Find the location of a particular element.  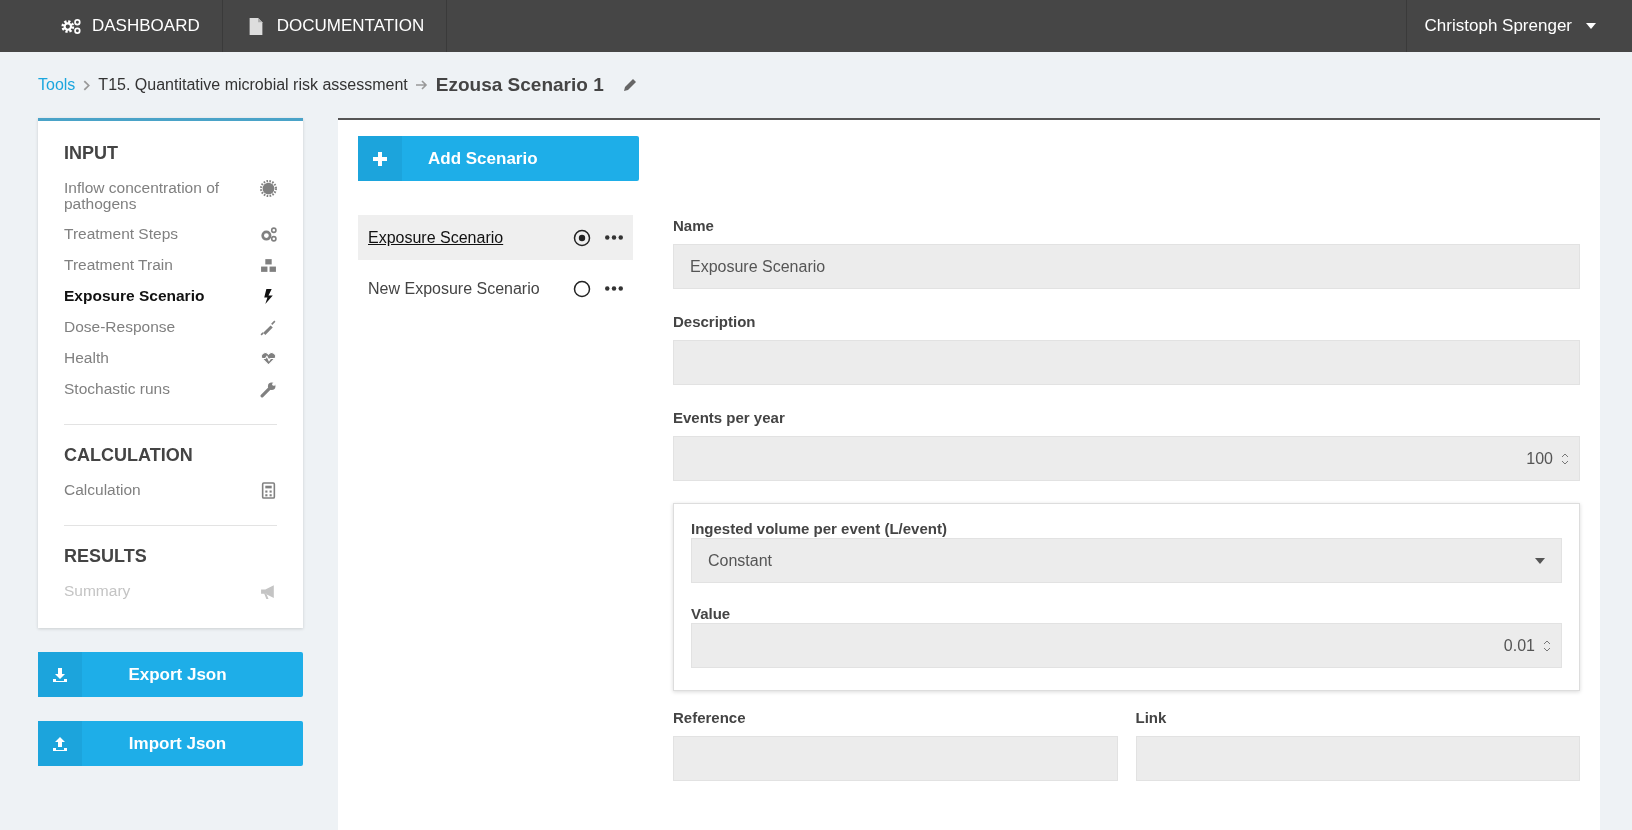

description-field is located at coordinates (1126, 362).